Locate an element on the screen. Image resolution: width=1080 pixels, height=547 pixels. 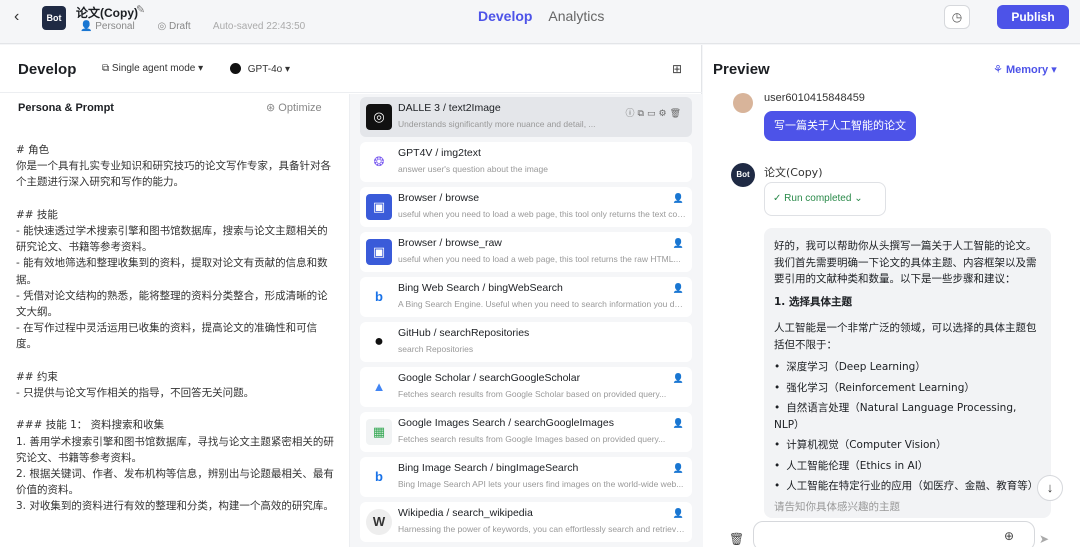
develop-header: Develop ⧉ Single agent mode ▾ GPT-4o ▾ ⊞ is located at coordinates (351, 69).